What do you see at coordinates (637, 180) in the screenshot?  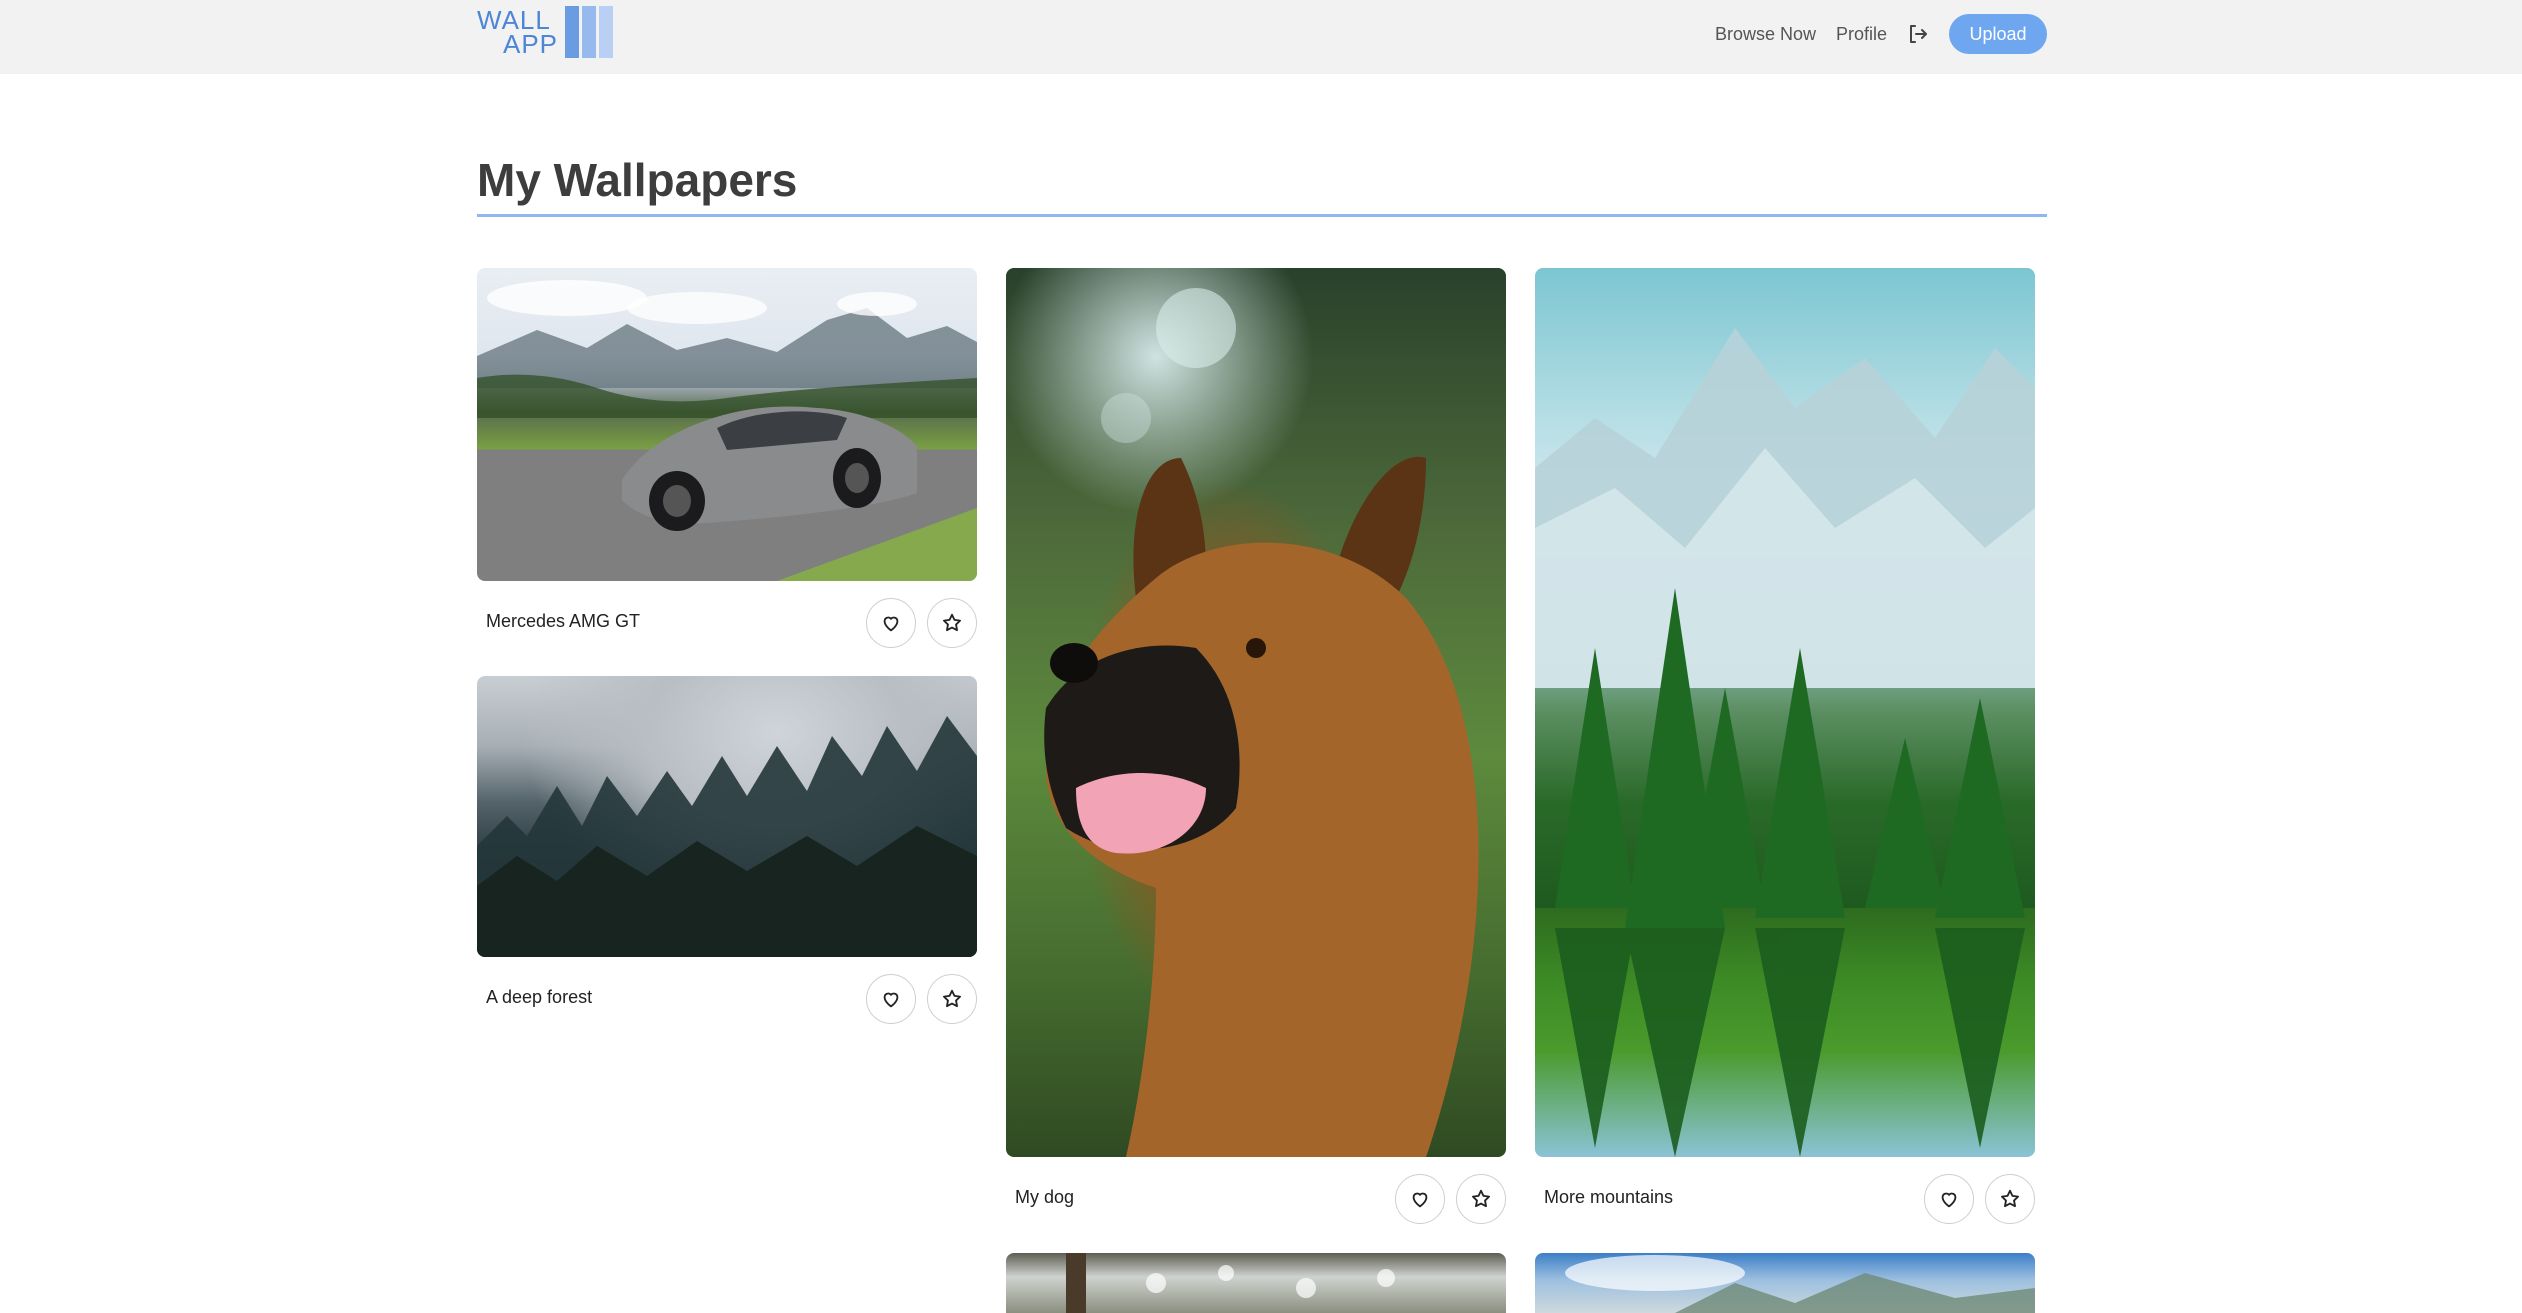 I see `page-title: My Wallpapers` at bounding box center [637, 180].